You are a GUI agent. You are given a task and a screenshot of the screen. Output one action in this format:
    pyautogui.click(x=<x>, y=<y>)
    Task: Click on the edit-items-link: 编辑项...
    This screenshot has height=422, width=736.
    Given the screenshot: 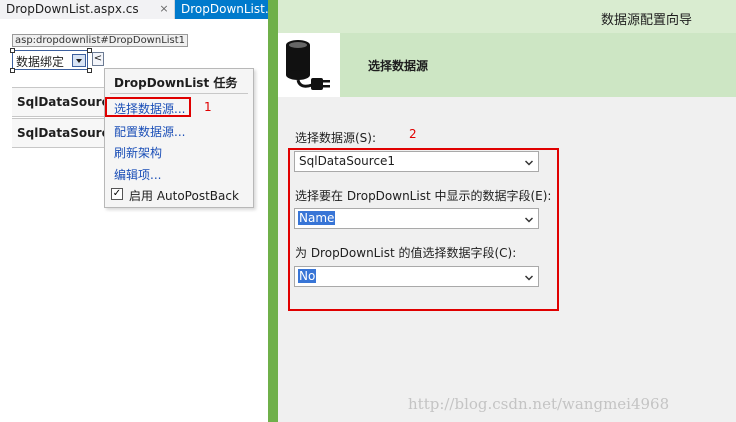 What is the action you would take?
    pyautogui.click(x=137, y=174)
    